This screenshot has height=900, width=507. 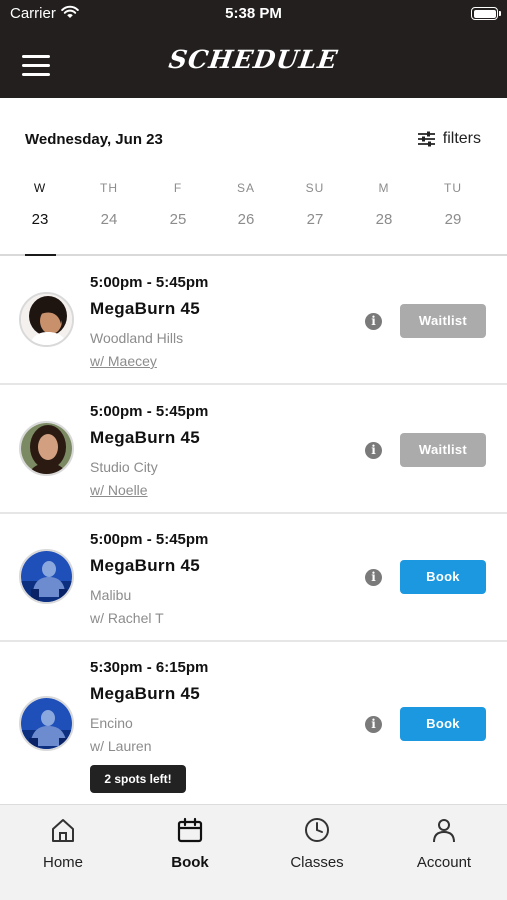 What do you see at coordinates (127, 618) in the screenshot?
I see `instructor-name: w/ Rachel T` at bounding box center [127, 618].